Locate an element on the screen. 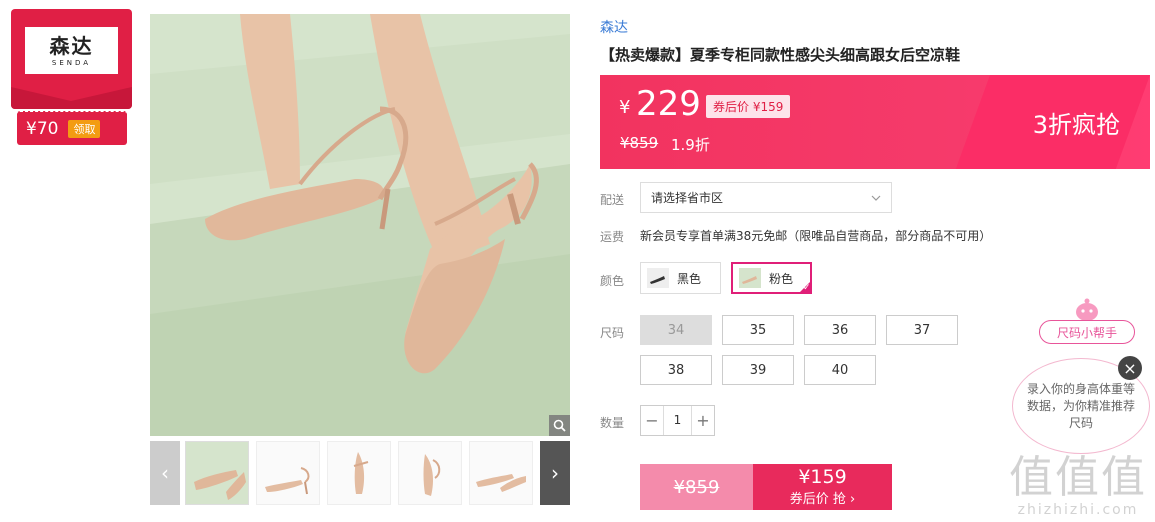 Image resolution: width=1155 pixels, height=522 pixels. quantity-stepper: − 1 + is located at coordinates (677, 420).